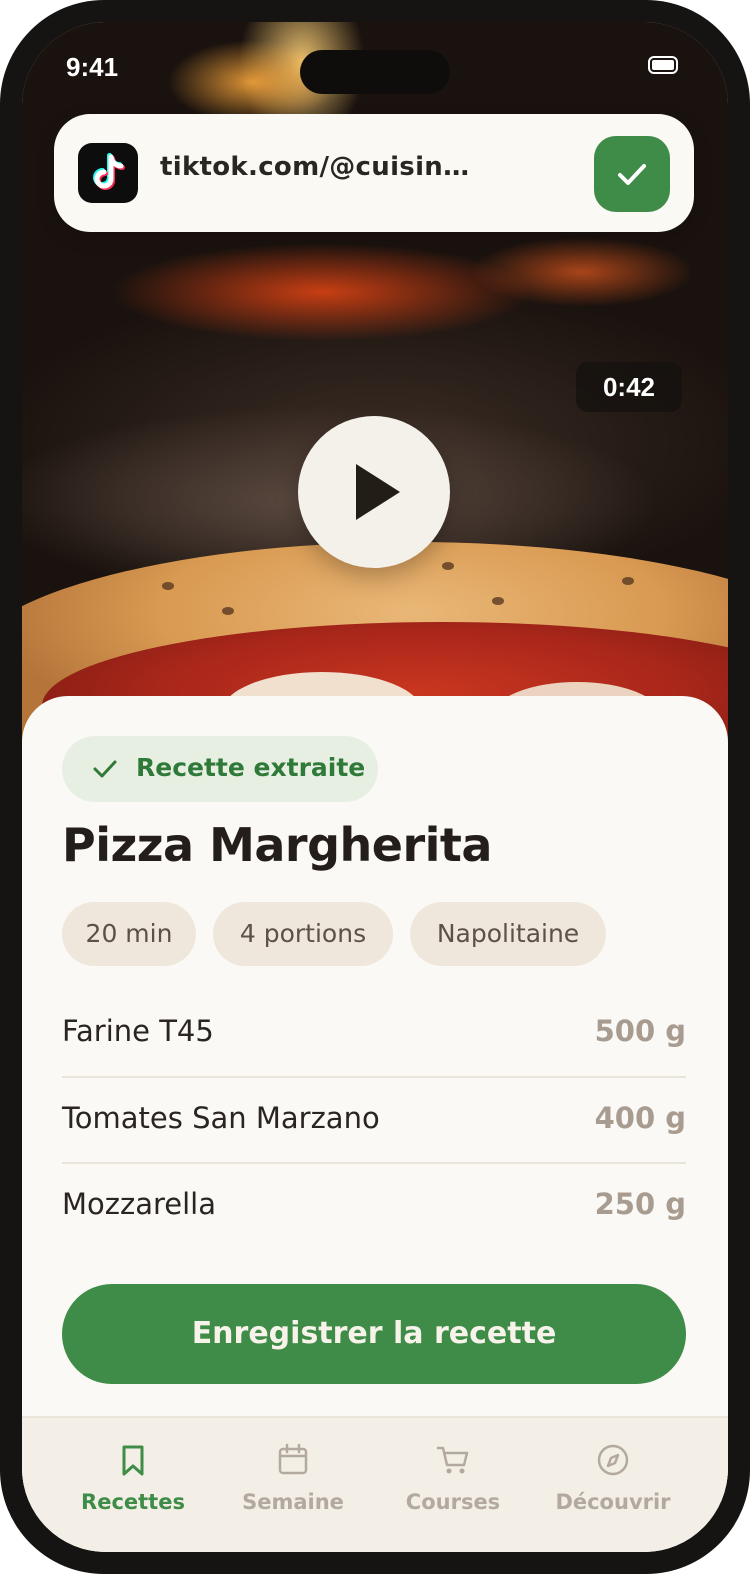  Describe the element at coordinates (508, 934) in the screenshot. I see `chip-style: Napolitaine` at that location.